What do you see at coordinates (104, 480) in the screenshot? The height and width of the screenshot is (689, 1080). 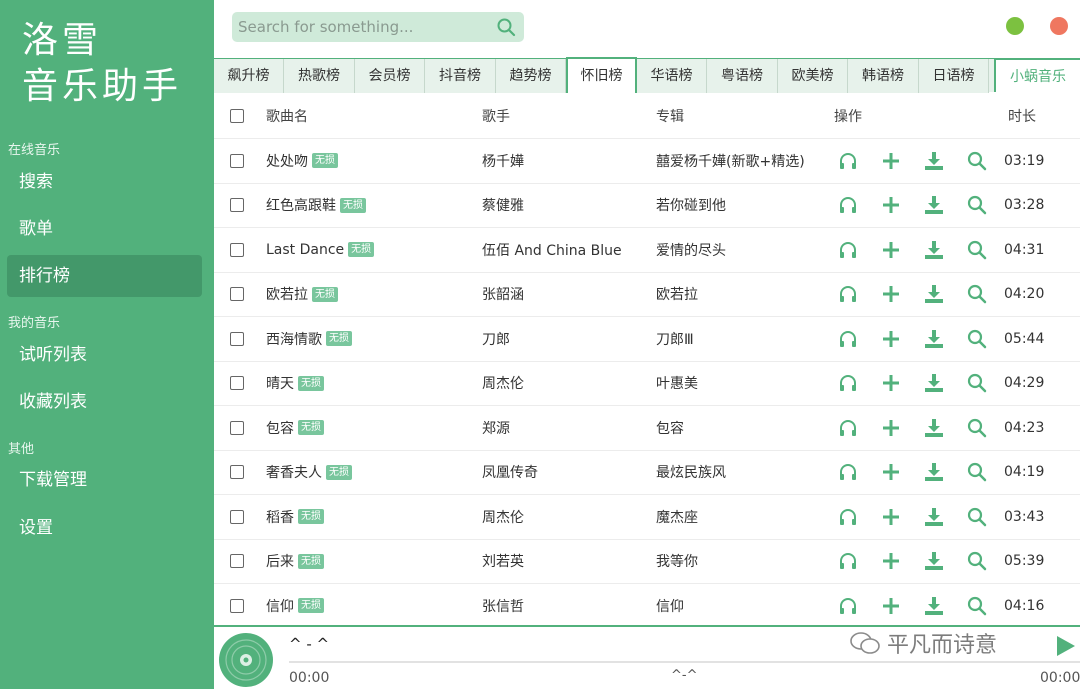 I see `sidebar-item-downloads: 下载管理` at bounding box center [104, 480].